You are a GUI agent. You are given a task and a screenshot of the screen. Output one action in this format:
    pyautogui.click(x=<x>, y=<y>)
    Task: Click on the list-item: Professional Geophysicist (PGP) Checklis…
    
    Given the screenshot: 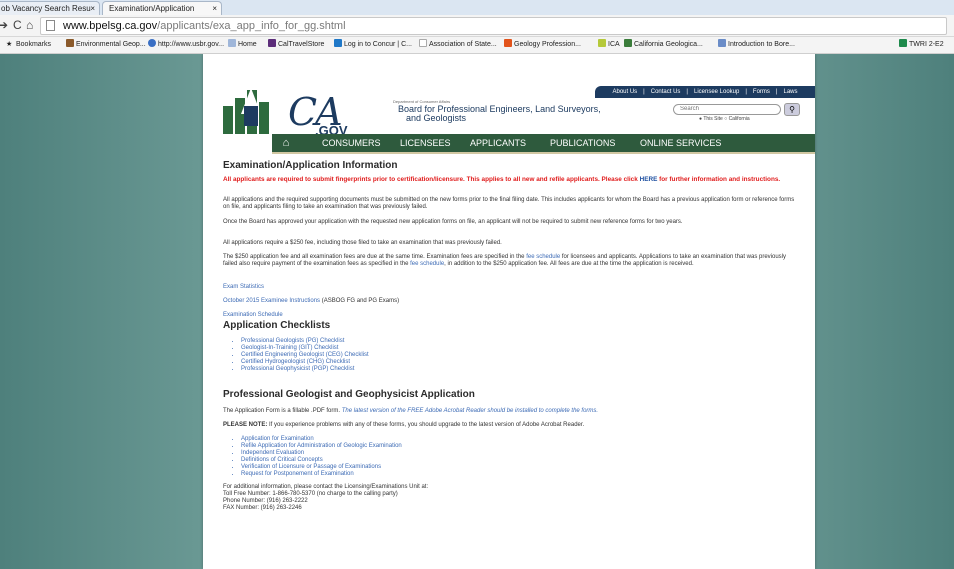 What is the action you would take?
    pyautogui.click(x=521, y=369)
    